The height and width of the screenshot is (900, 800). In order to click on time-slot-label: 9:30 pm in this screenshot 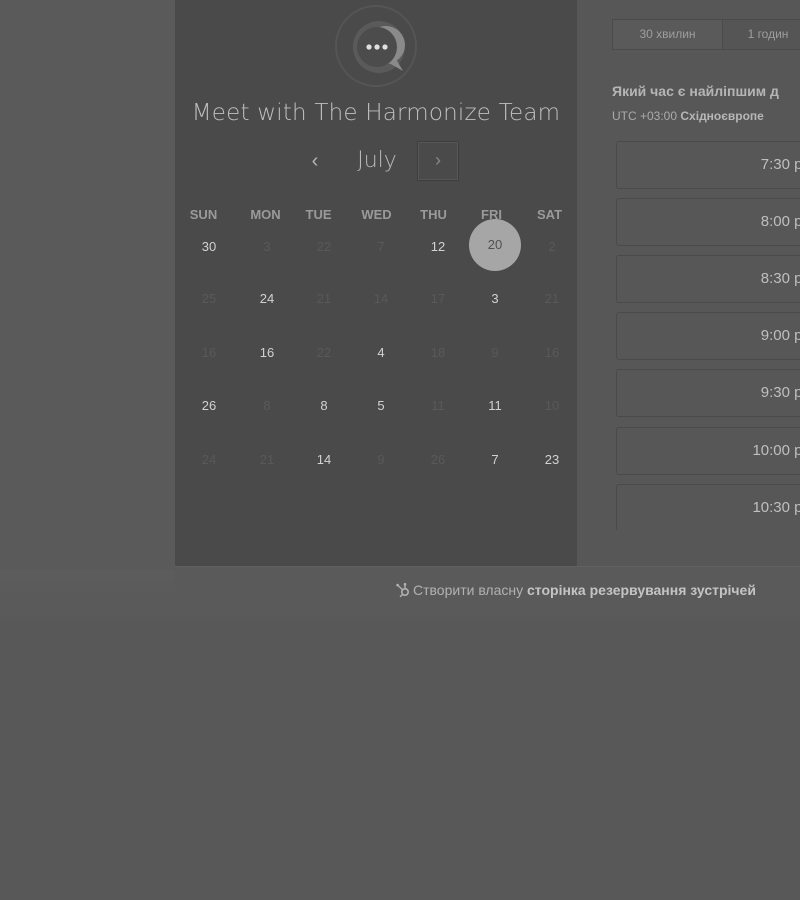, I will do `click(780, 392)`.